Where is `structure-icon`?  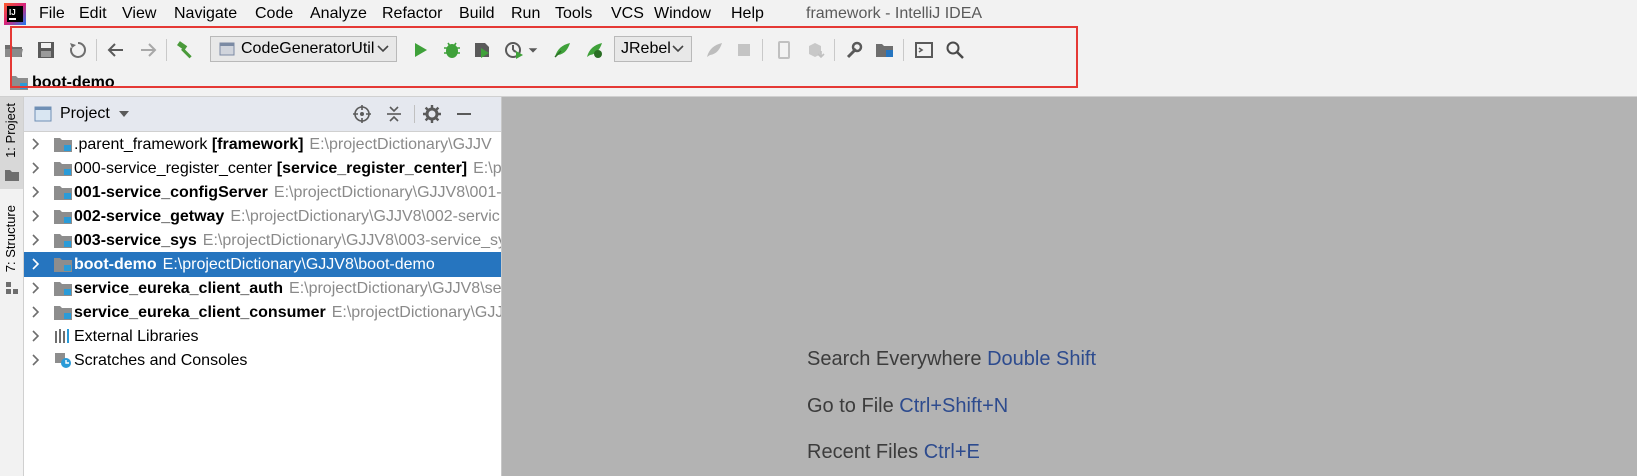
structure-icon is located at coordinates (12, 288).